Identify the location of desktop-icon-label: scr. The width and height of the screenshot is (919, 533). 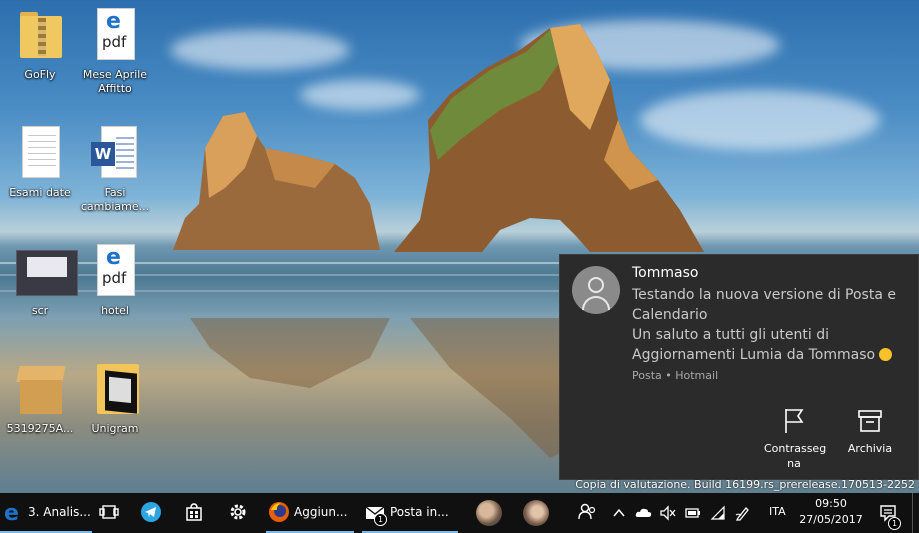
(40, 310).